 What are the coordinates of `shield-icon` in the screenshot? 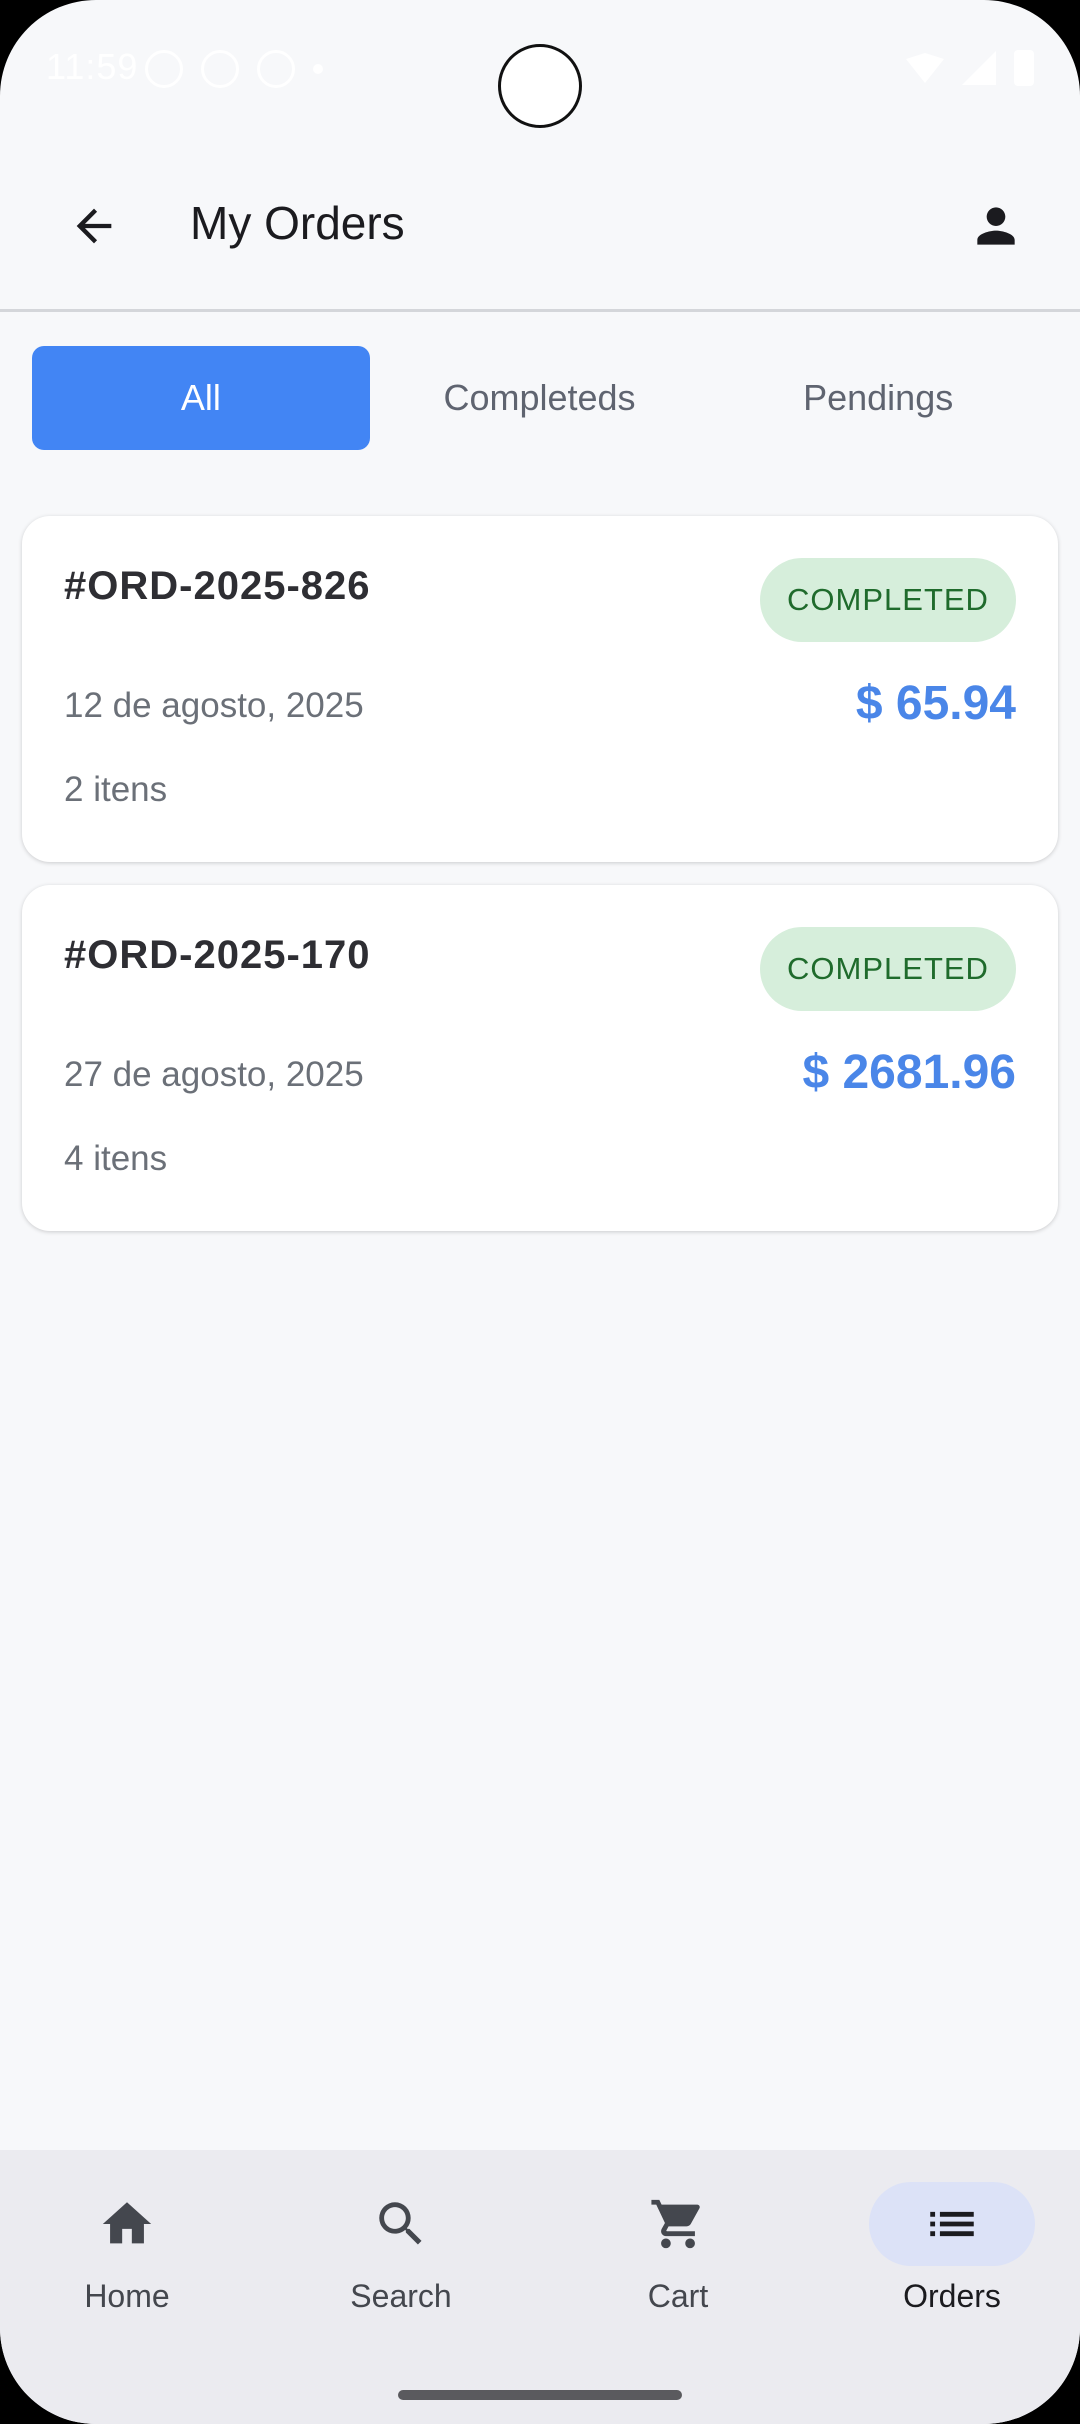 It's located at (276, 69).